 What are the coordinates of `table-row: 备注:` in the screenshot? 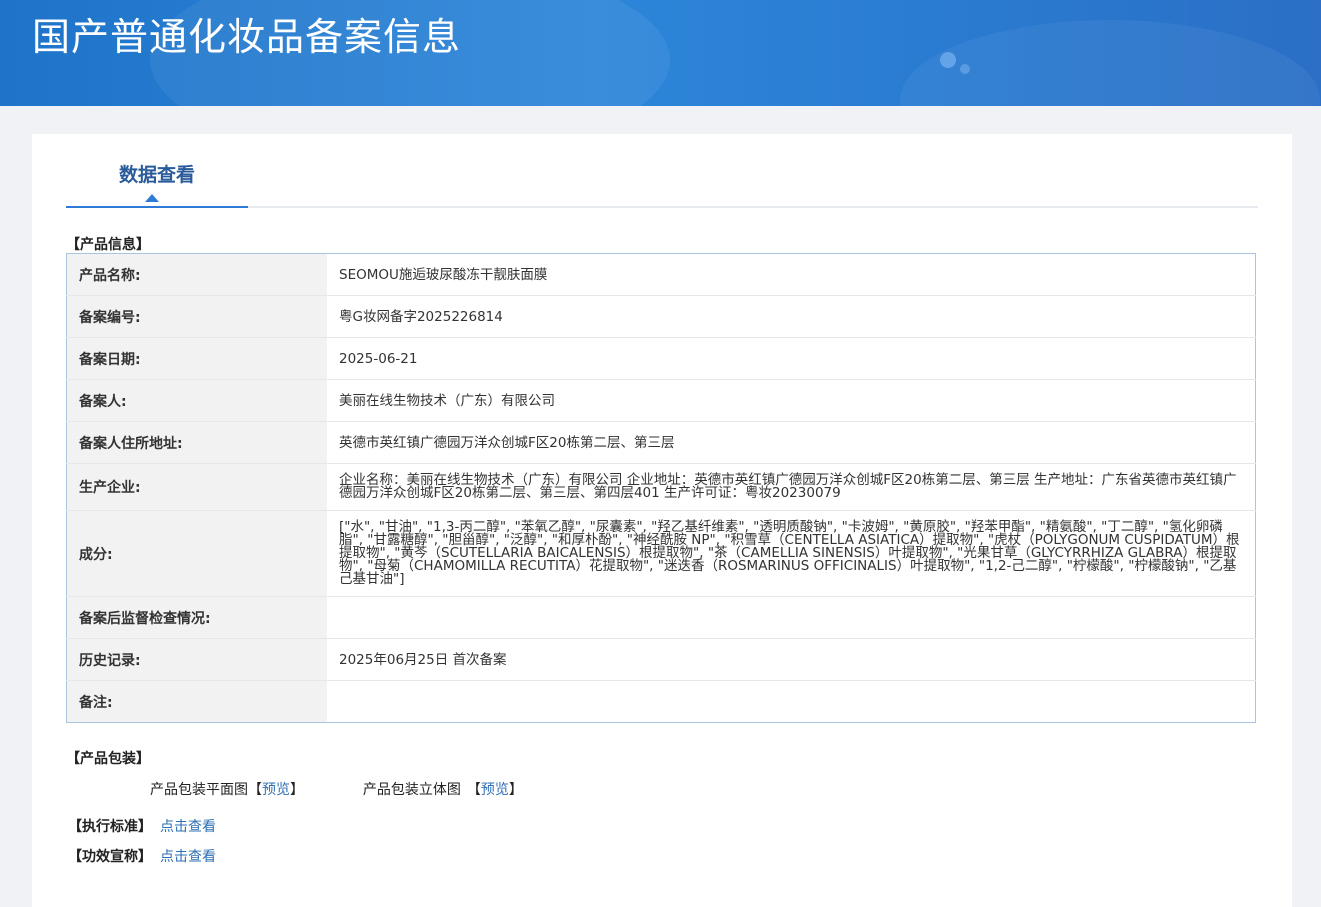 It's located at (661, 701).